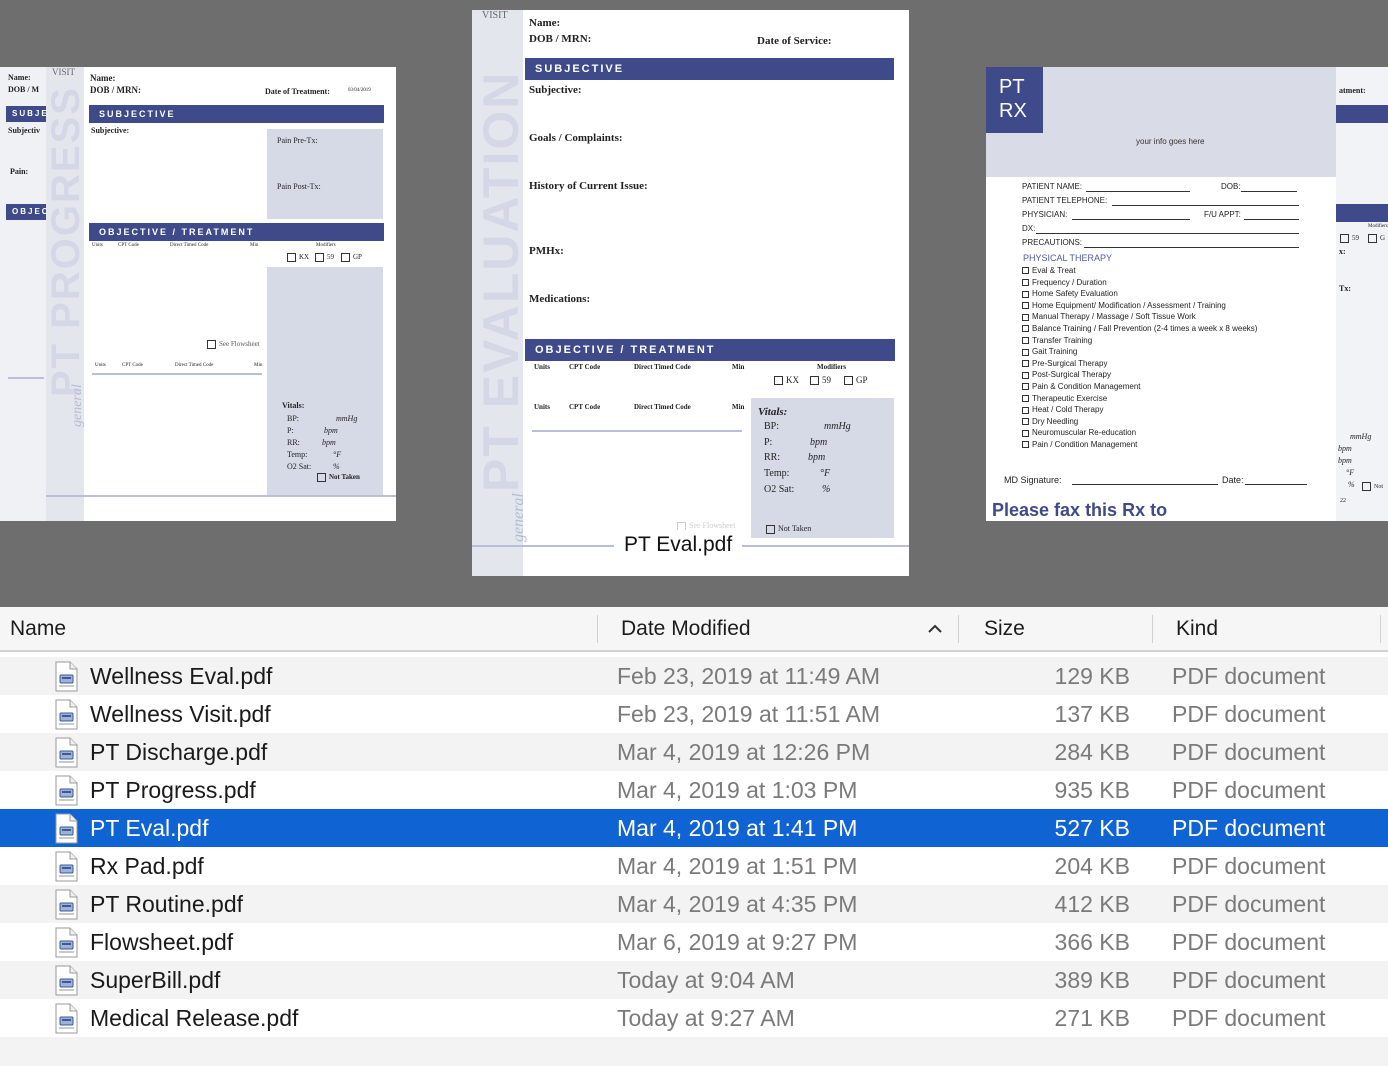 The width and height of the screenshot is (1388, 1066). What do you see at coordinates (38, 628) in the screenshot?
I see `column-header-name: Name` at bounding box center [38, 628].